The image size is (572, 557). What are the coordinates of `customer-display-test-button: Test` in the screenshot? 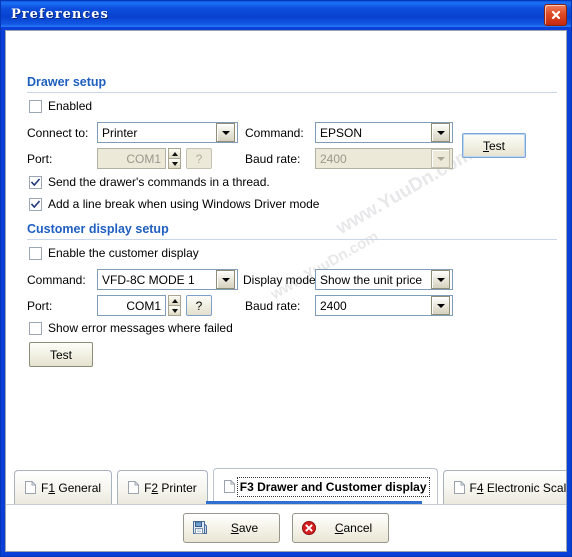 It's located at (61, 354).